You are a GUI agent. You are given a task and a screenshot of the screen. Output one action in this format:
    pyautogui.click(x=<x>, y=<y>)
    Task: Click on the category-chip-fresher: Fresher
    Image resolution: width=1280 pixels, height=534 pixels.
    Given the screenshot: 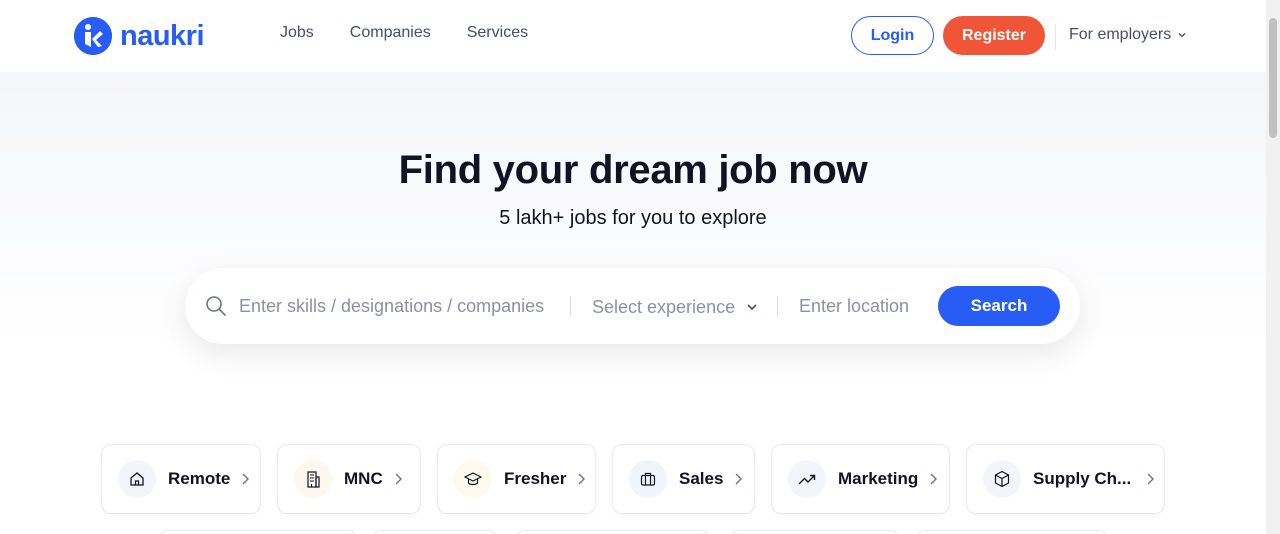 What is the action you would take?
    pyautogui.click(x=516, y=479)
    